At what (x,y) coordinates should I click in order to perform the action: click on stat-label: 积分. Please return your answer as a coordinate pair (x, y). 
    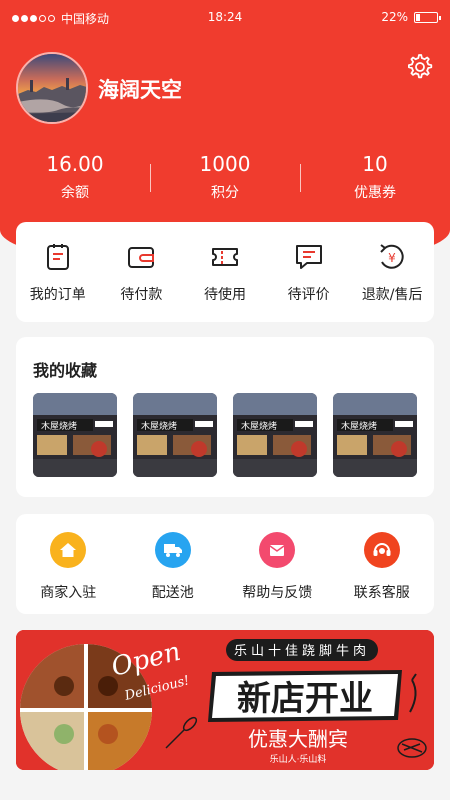
    Looking at the image, I should click on (225, 193).